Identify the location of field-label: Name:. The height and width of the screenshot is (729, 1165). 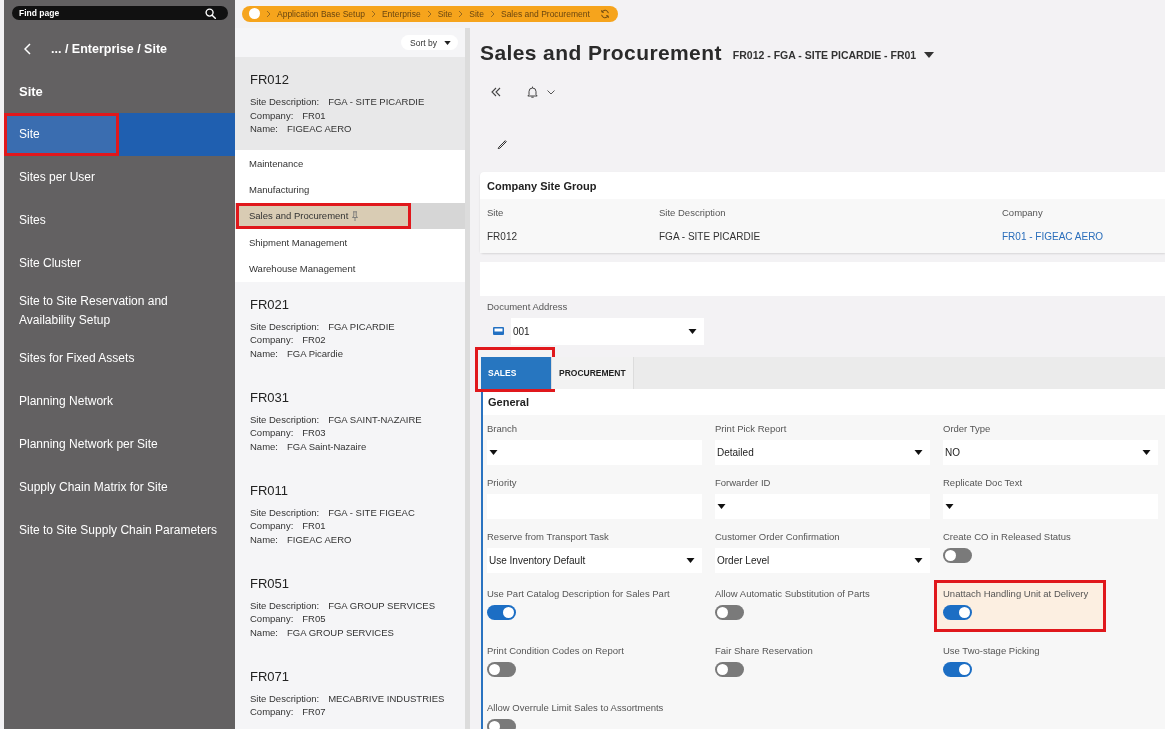
(264, 128).